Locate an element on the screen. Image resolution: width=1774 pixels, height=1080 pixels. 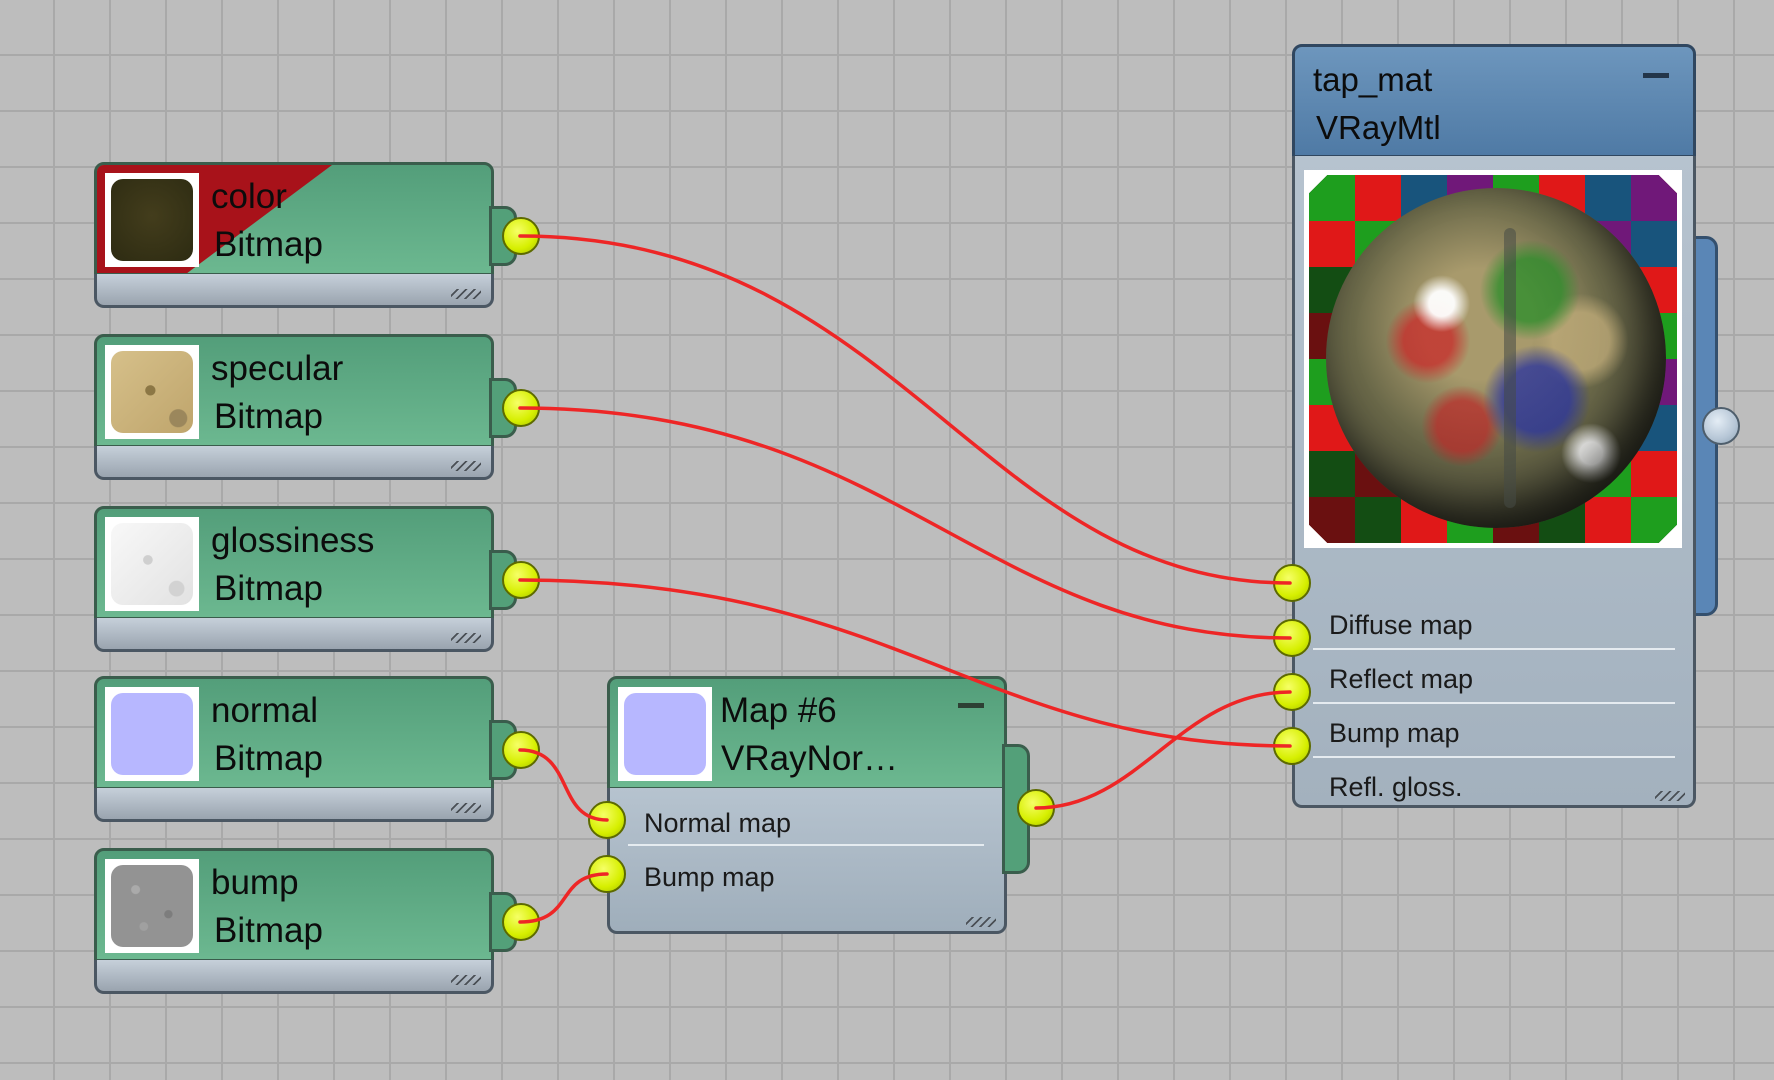
bitmap-node-glossiness: glossiness Bitmap is located at coordinates (317, 580).